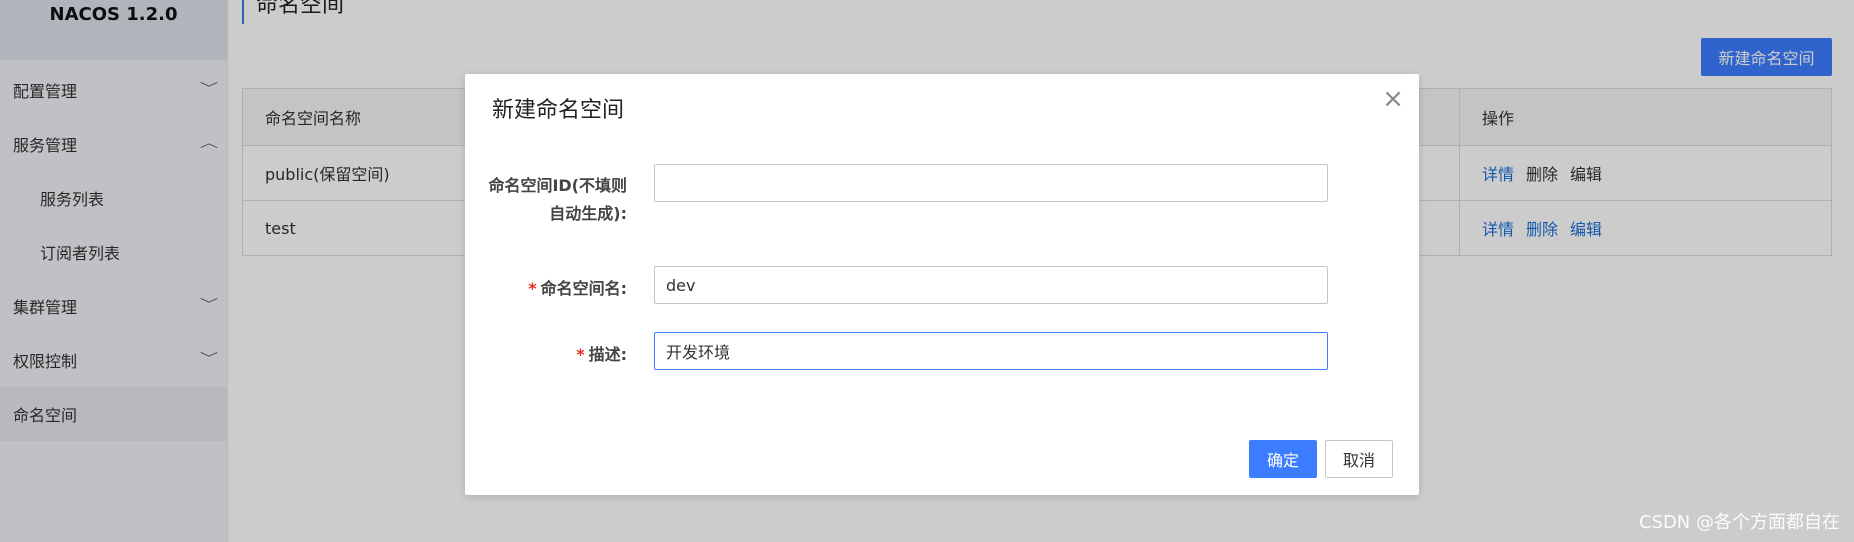  Describe the element at coordinates (607, 354) in the screenshot. I see `description-label-text: 描述:` at that location.